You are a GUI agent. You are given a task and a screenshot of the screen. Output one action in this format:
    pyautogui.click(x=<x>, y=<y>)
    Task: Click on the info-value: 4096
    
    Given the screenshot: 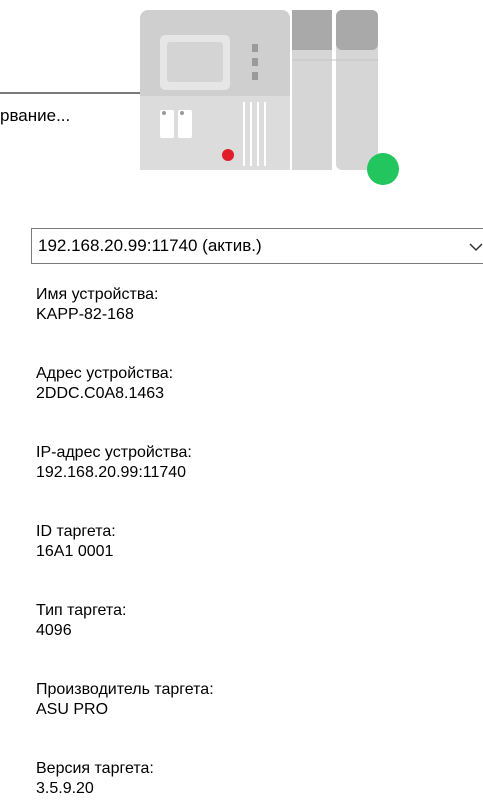 What is the action you would take?
    pyautogui.click(x=54, y=630)
    